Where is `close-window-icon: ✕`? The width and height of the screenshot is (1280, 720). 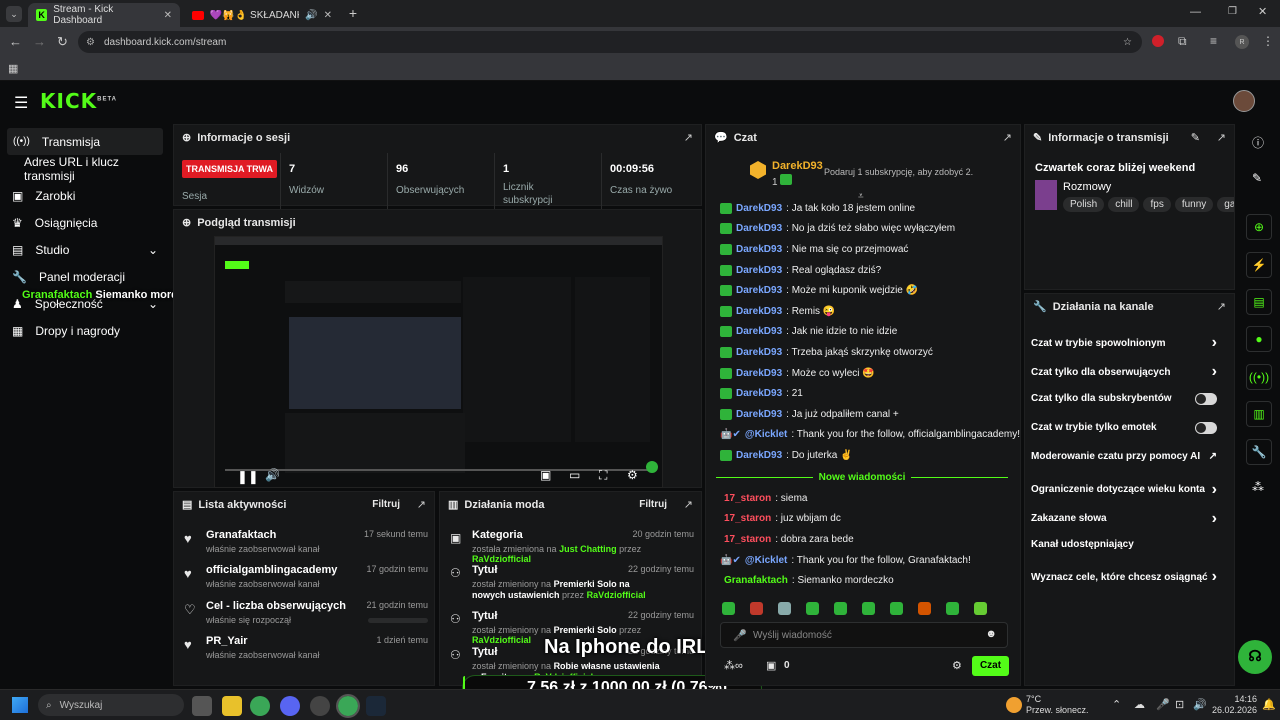 close-window-icon: ✕ is located at coordinates (1262, 11).